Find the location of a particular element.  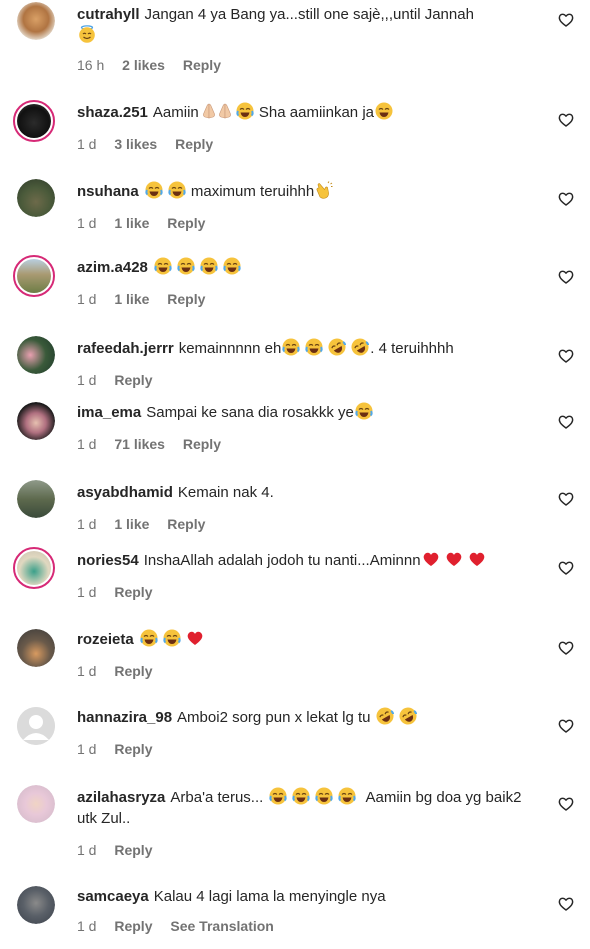

comment-username: rozeieta is located at coordinates (105, 639).